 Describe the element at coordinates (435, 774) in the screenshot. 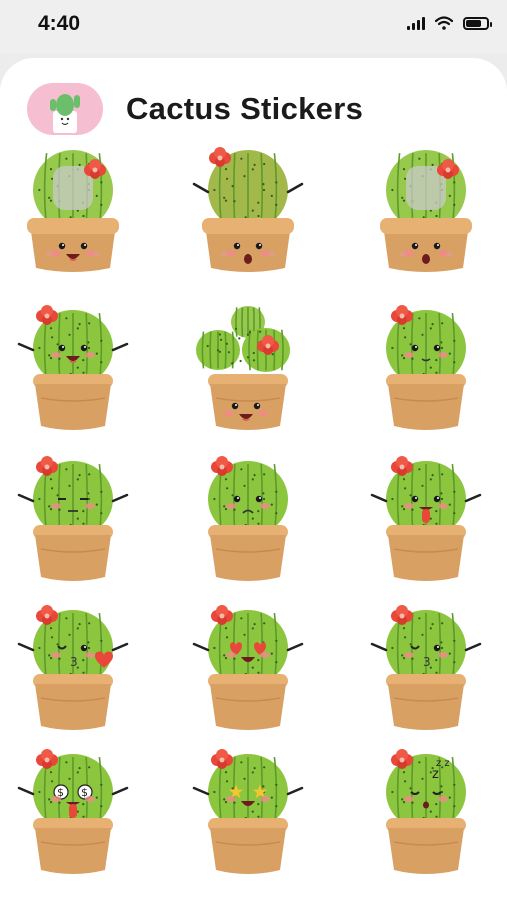

I see `svg-text: z` at that location.